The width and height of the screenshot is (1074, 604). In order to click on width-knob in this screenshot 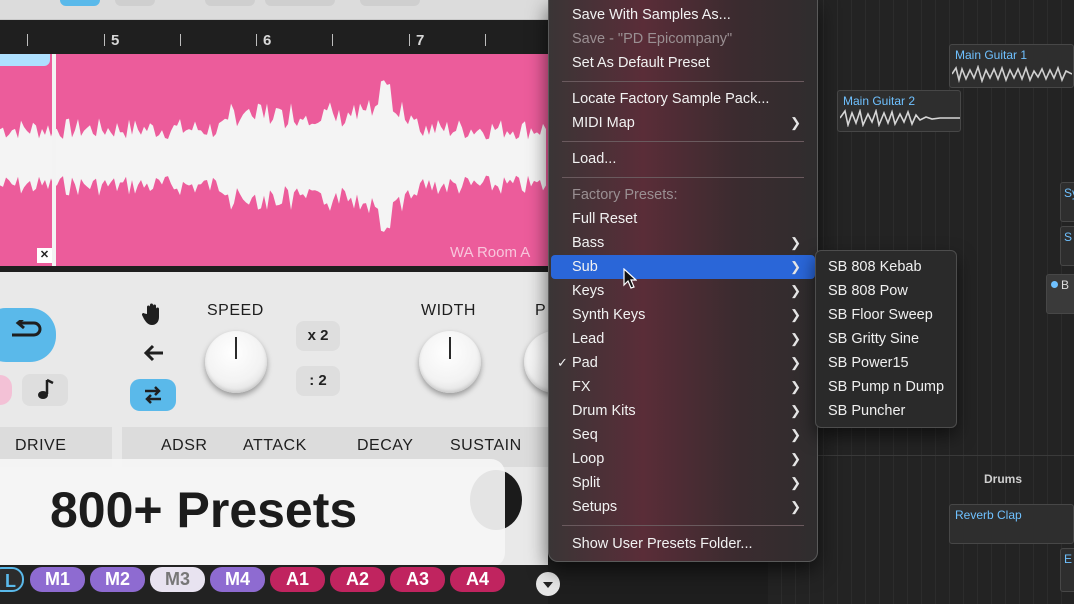, I will do `click(450, 362)`.